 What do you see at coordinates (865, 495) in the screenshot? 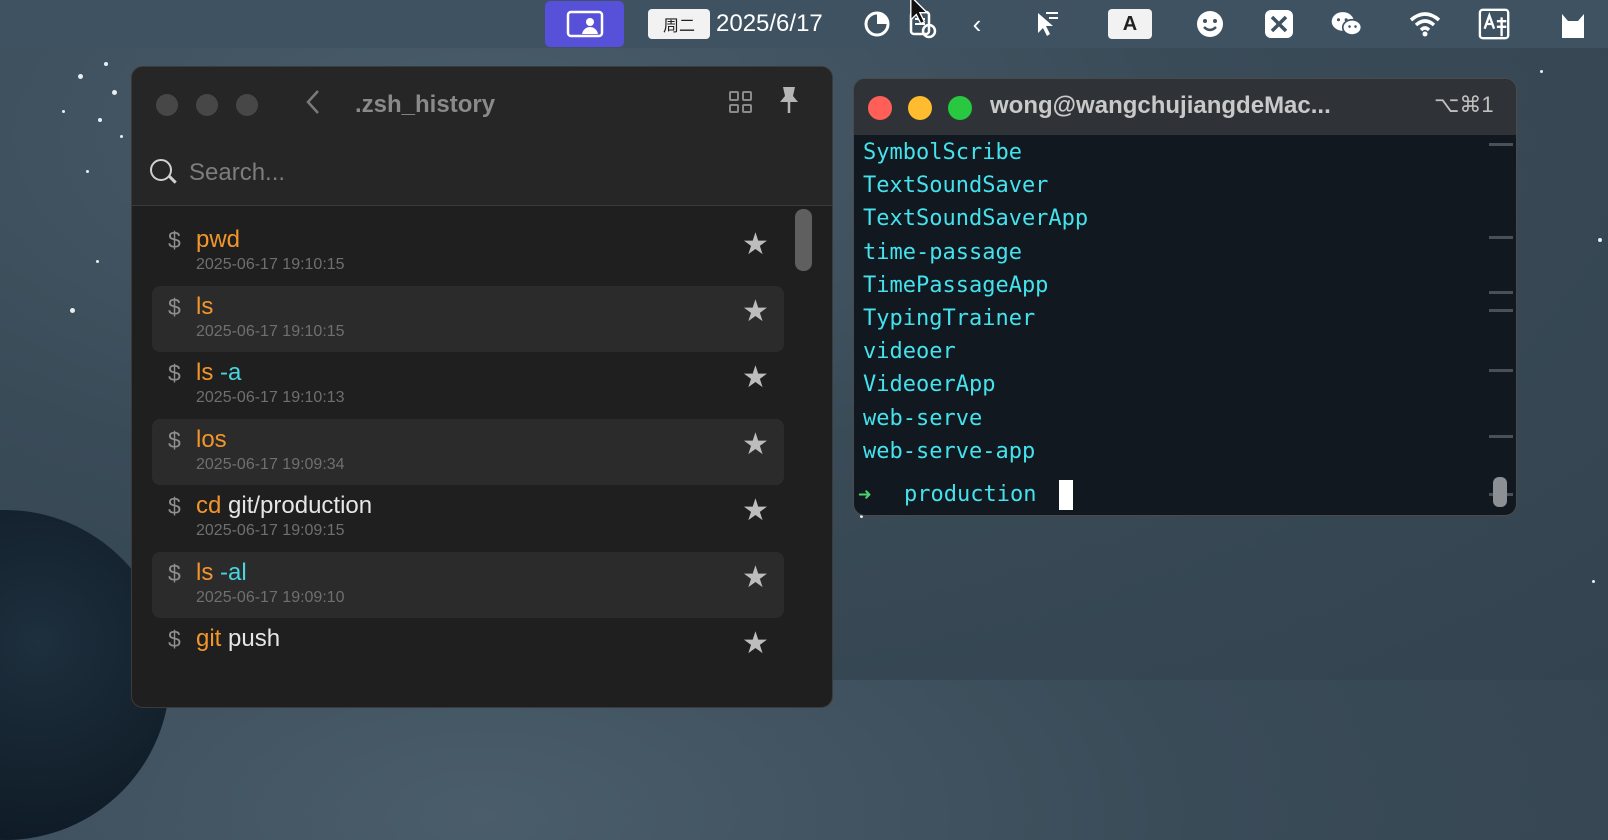
I see `prompt-arrow-icon: ➜` at bounding box center [865, 495].